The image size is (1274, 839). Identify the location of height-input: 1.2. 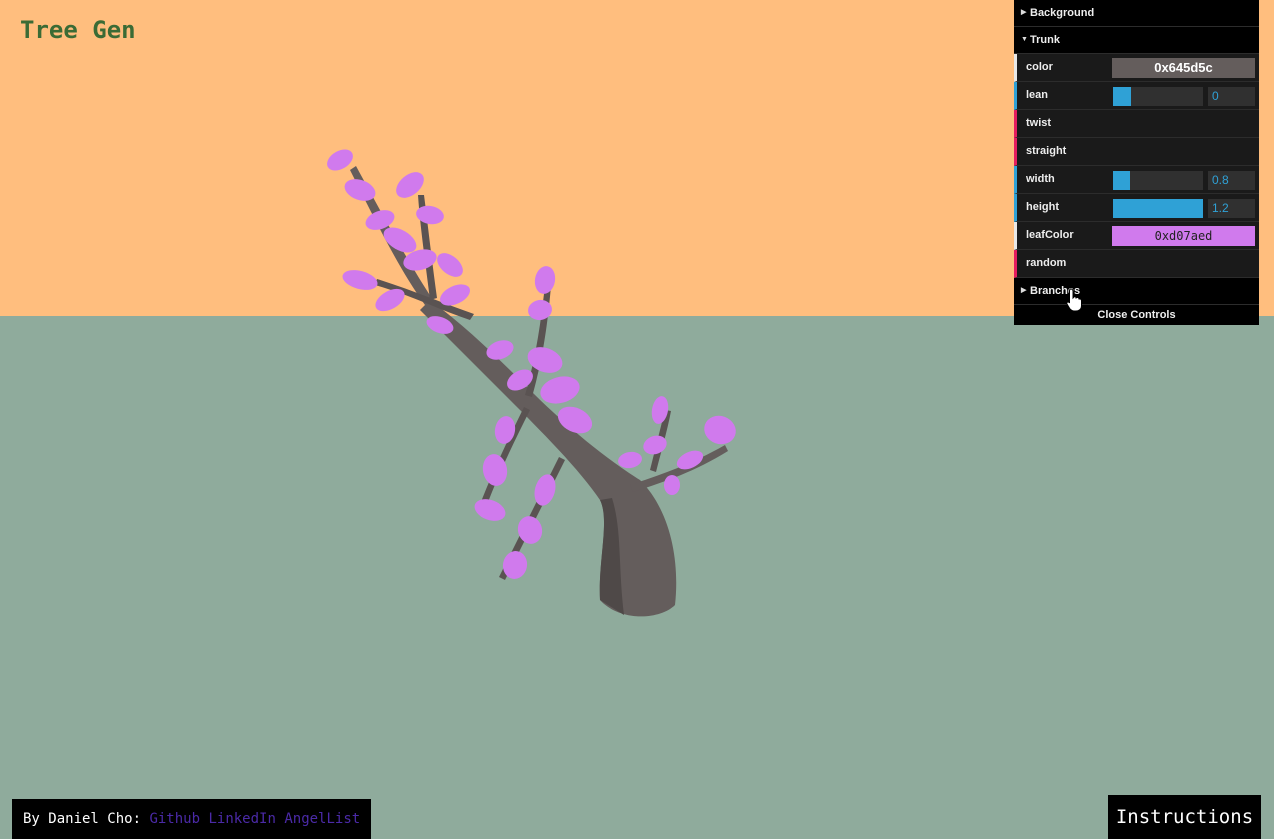
(1231, 208).